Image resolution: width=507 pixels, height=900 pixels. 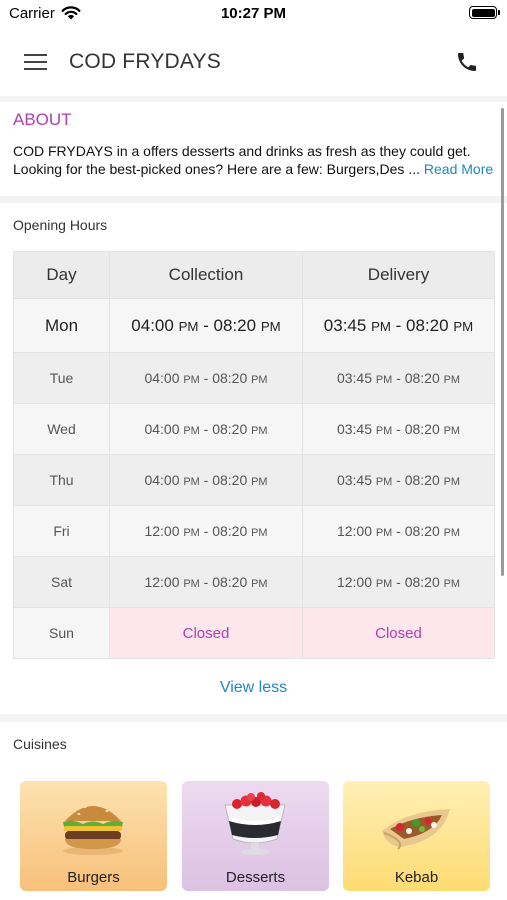 I want to click on view-less-button: View less, so click(x=253, y=688).